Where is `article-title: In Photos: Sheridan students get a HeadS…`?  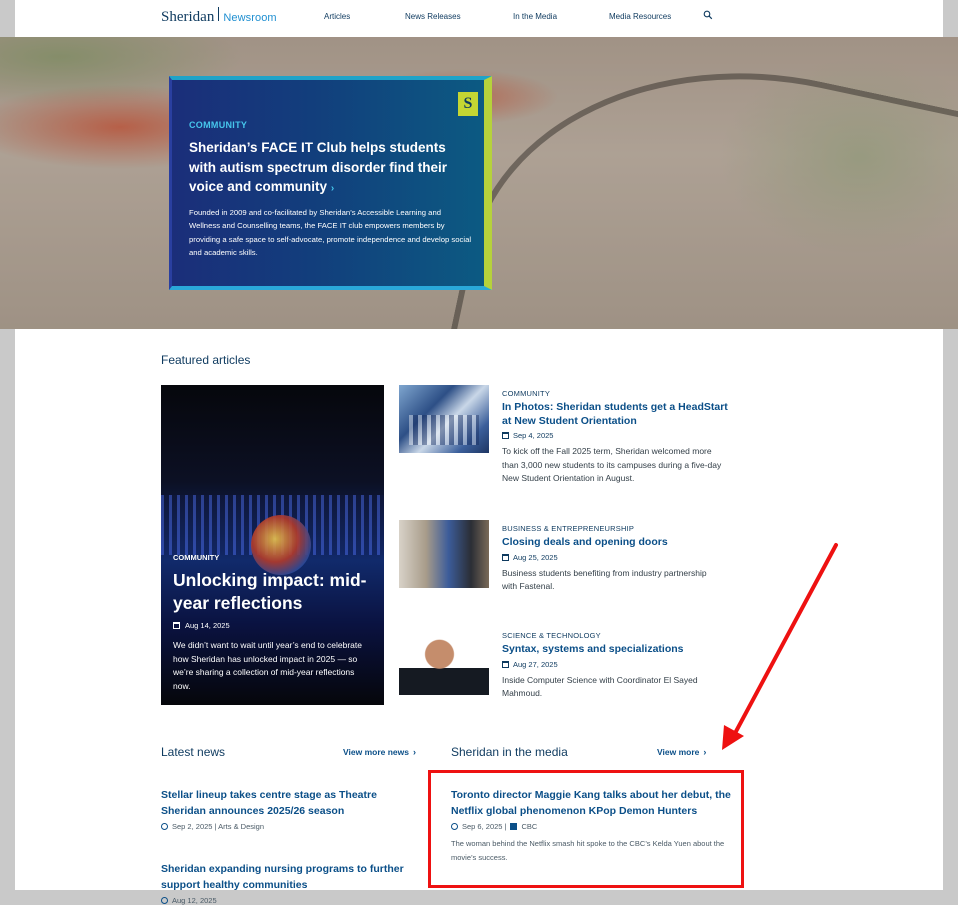
article-title: In Photos: Sheridan students get a HeadS… is located at coordinates (617, 414).